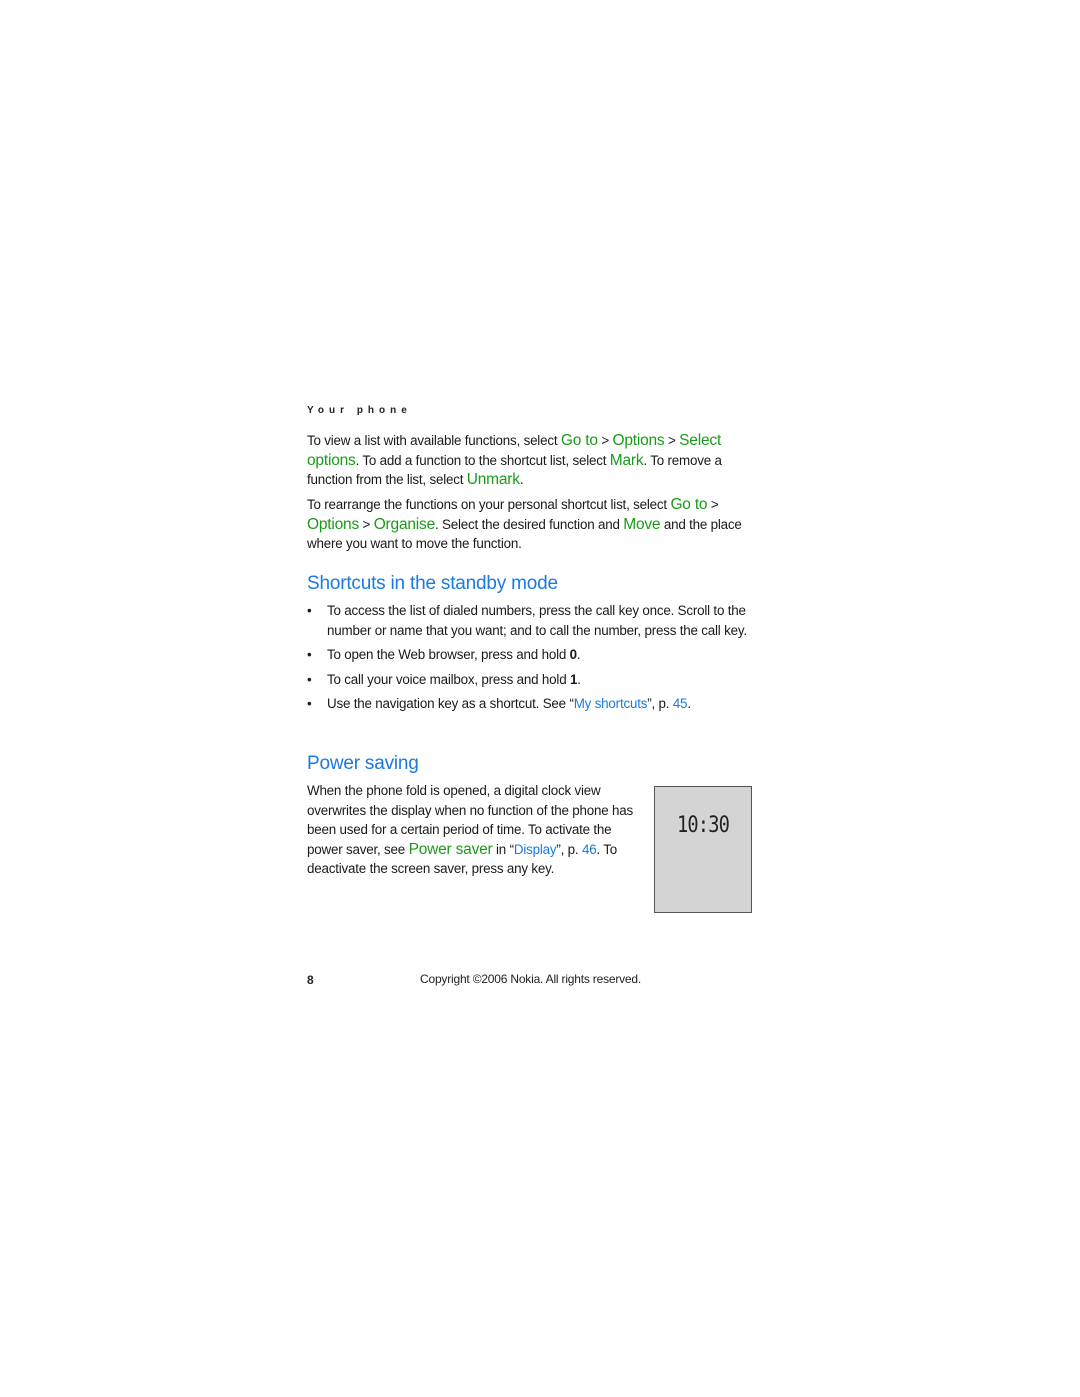  I want to click on menu-organise: Organise, so click(404, 524).